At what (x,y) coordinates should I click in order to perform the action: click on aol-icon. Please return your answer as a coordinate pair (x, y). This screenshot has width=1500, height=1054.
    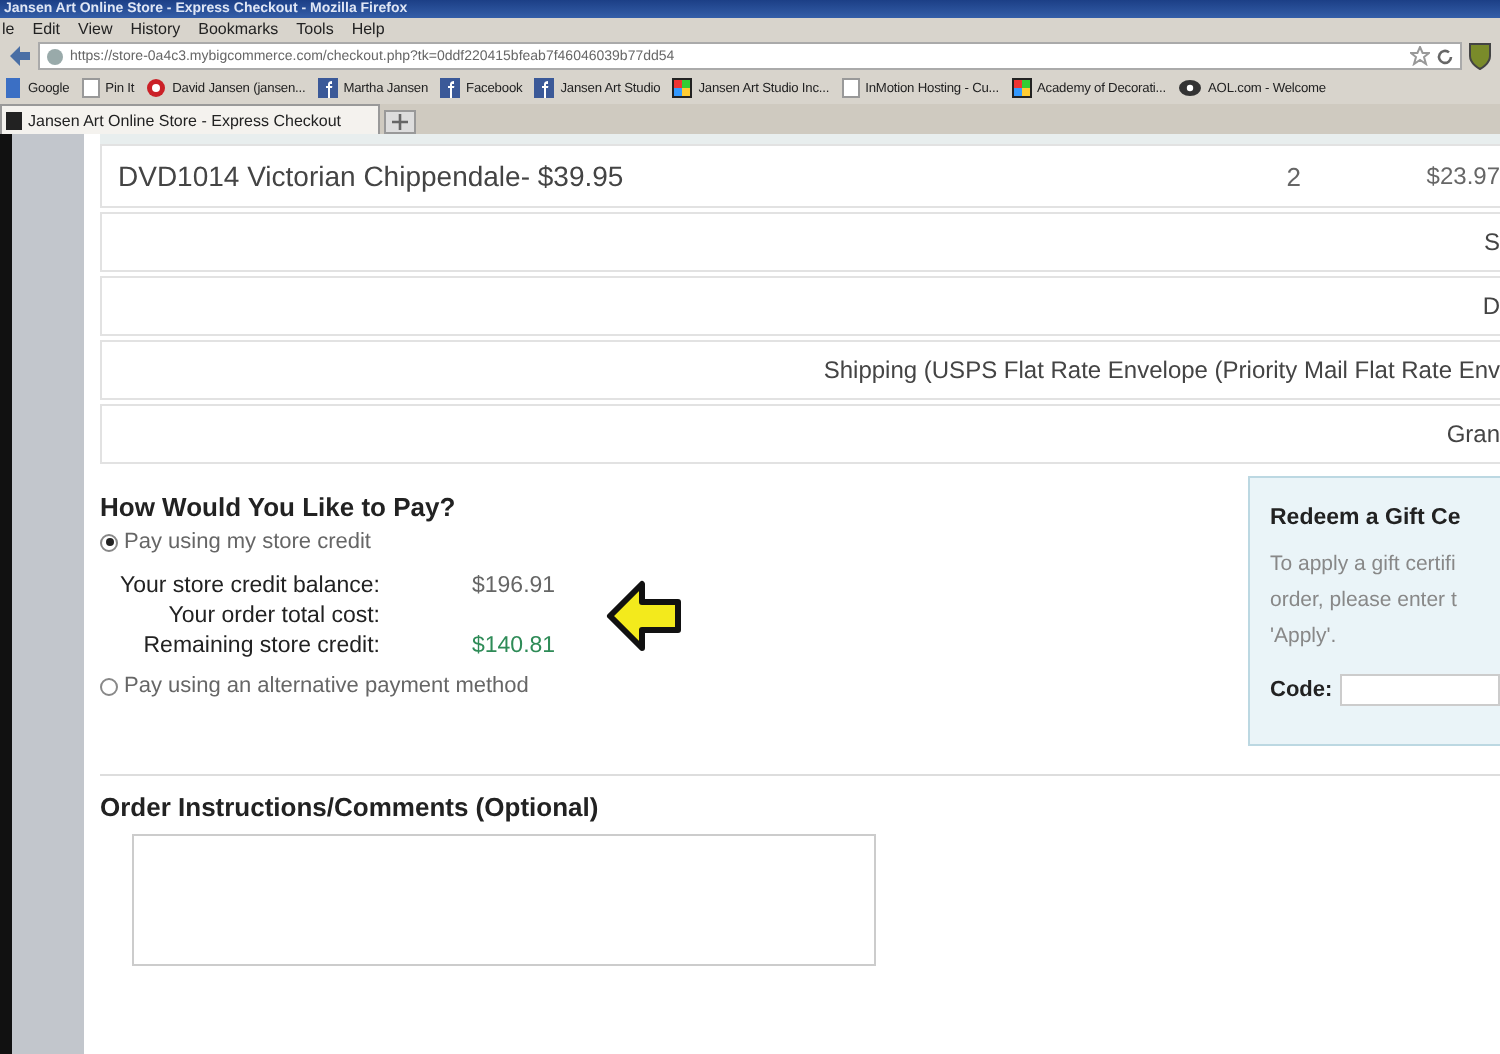
    Looking at the image, I should click on (1190, 88).